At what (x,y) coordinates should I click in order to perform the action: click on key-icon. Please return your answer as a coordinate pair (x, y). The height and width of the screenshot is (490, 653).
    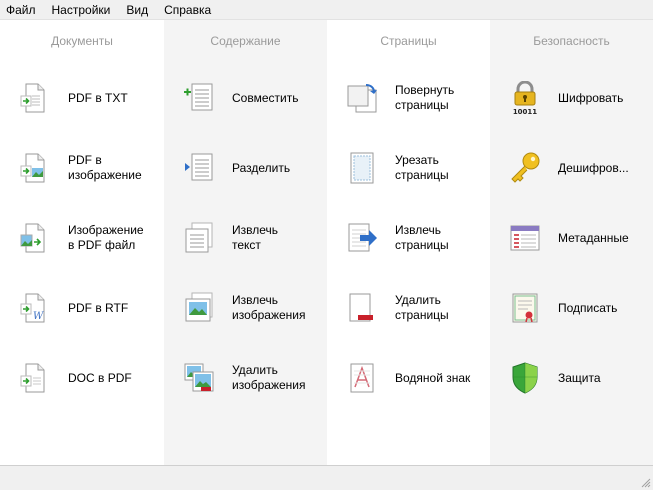
    Looking at the image, I should click on (525, 168).